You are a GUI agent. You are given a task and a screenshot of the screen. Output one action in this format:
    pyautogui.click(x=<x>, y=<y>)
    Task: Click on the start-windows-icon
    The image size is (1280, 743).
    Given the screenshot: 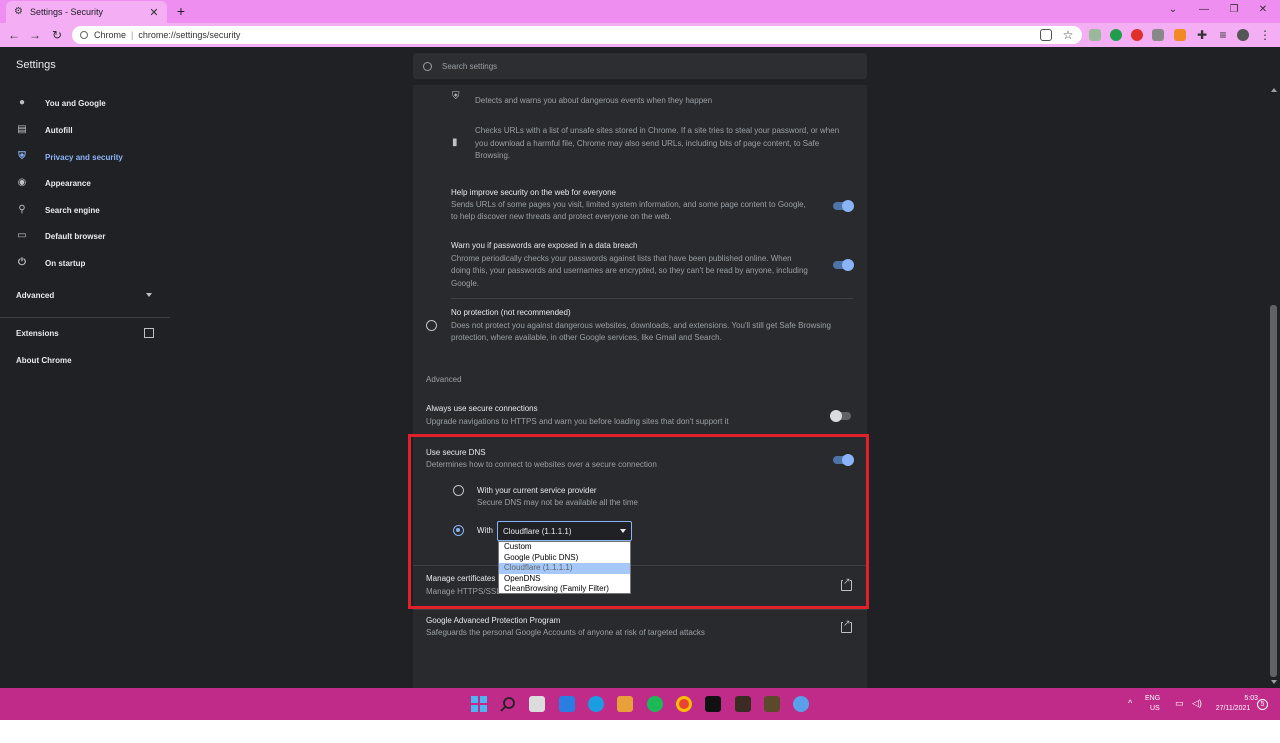 What is the action you would take?
    pyautogui.click(x=479, y=704)
    